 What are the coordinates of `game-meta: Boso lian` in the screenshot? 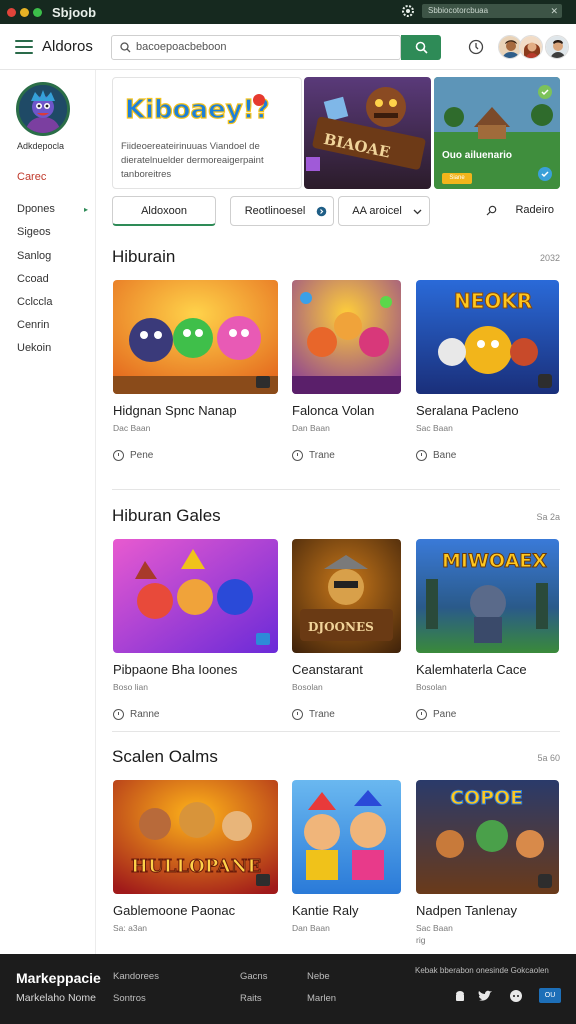 It's located at (130, 687).